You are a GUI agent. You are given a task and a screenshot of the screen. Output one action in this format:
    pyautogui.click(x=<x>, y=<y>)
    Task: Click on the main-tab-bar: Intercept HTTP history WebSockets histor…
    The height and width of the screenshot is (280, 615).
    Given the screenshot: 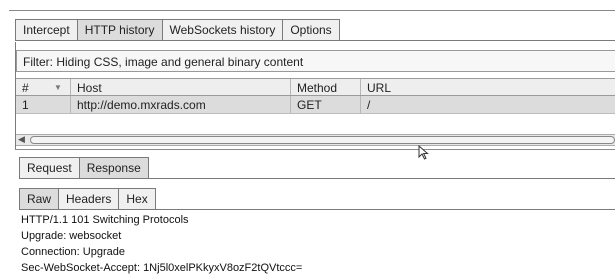 What is the action you would take?
    pyautogui.click(x=177, y=30)
    